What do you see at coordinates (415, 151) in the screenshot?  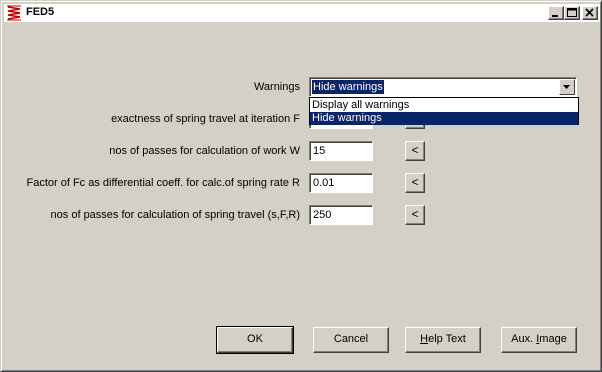 I see `passes-work-side-button: <` at bounding box center [415, 151].